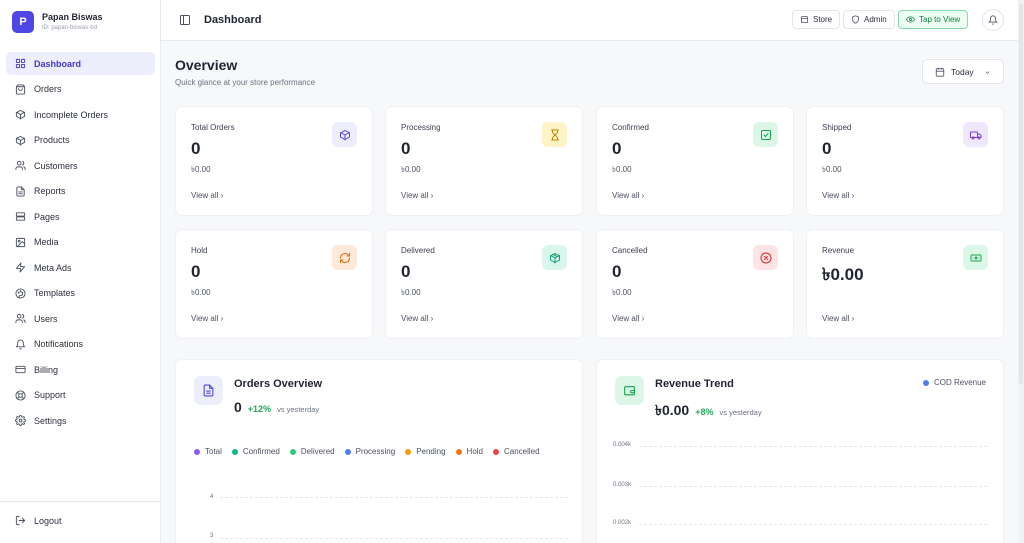 This screenshot has height=543, width=1024. Describe the element at coordinates (975, 257) in the screenshot. I see `banknote-icon` at that location.